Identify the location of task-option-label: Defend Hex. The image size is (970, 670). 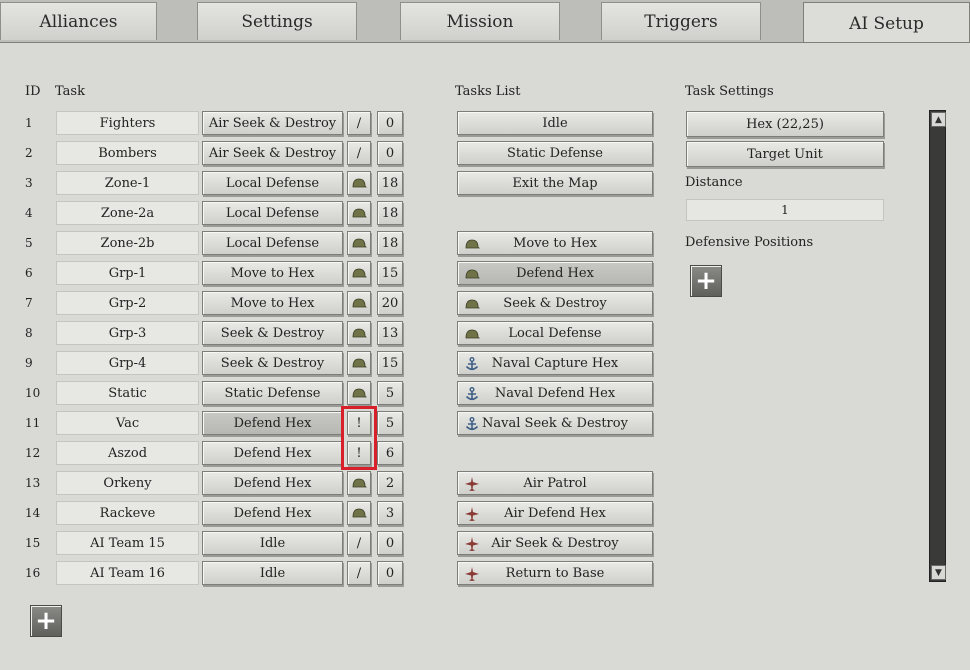
(555, 273).